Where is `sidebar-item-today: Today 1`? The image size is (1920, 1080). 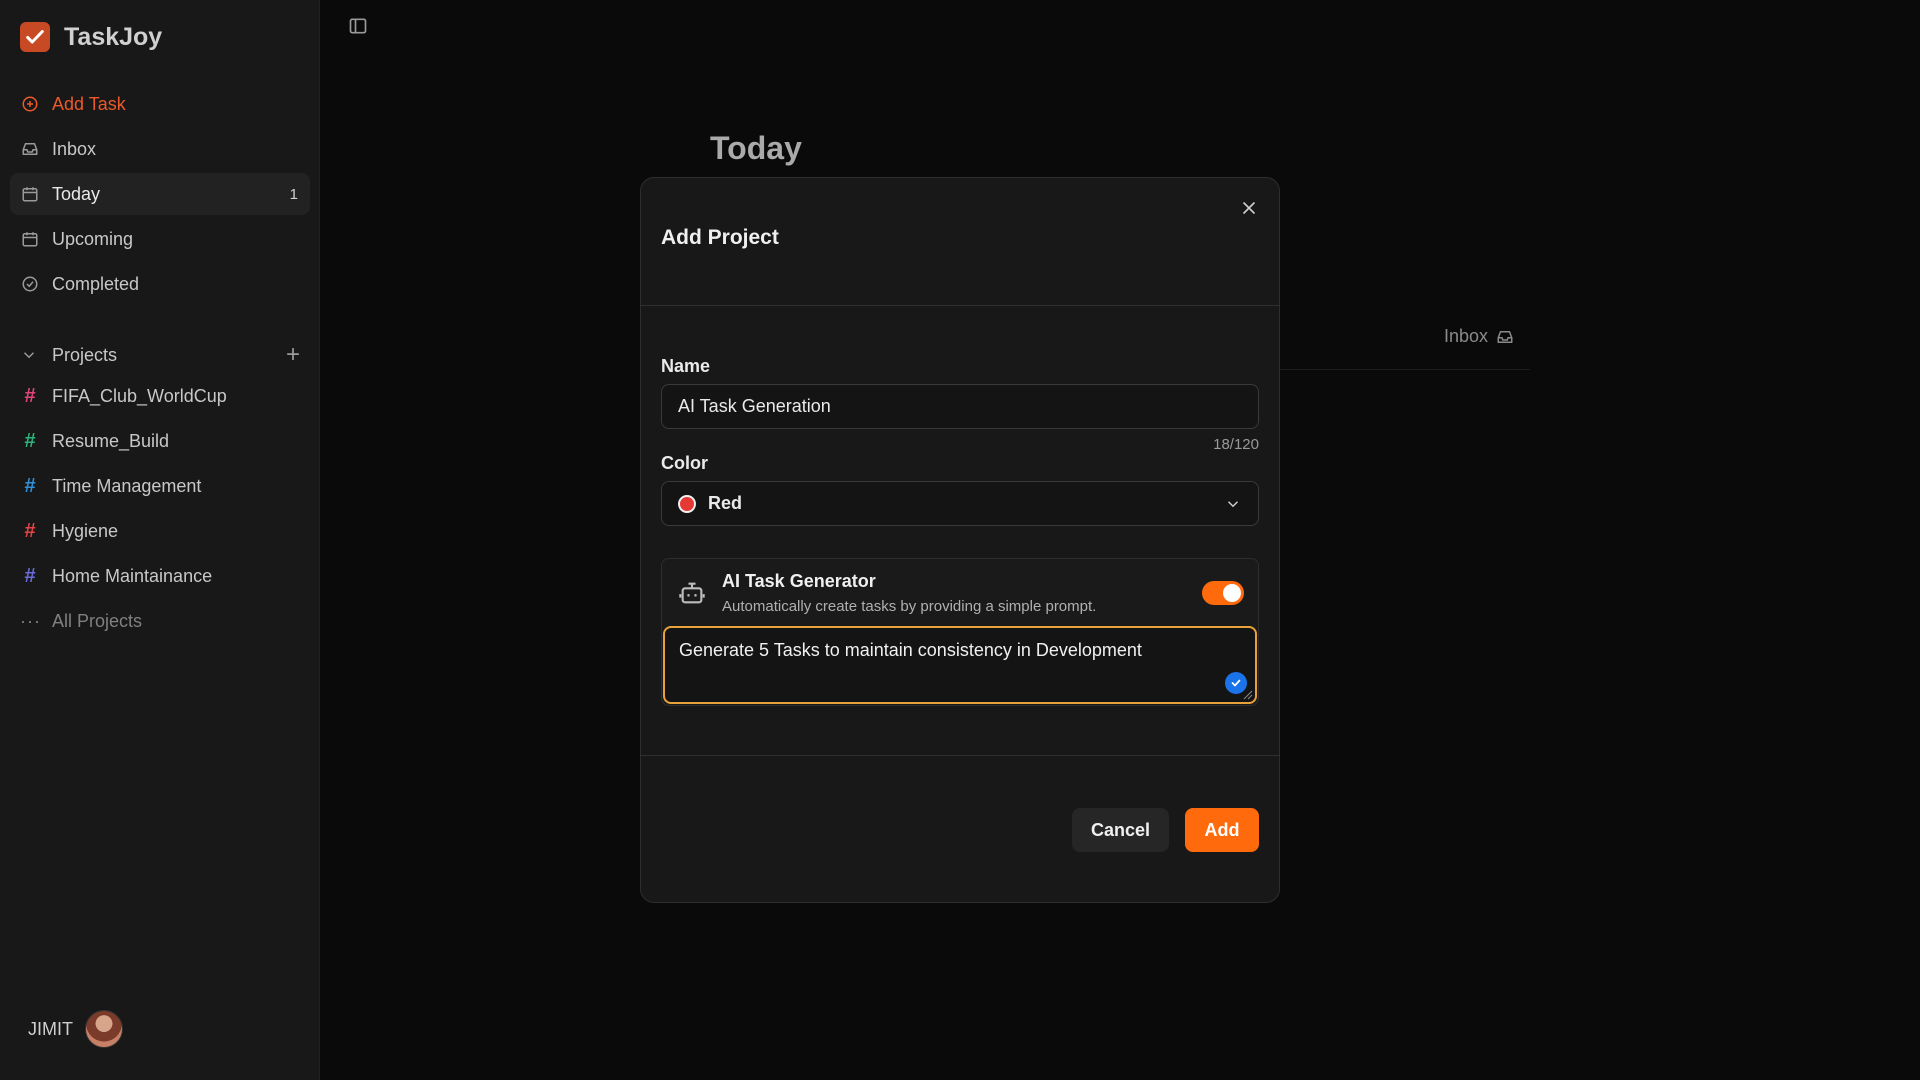
sidebar-item-today: Today 1 is located at coordinates (160, 194).